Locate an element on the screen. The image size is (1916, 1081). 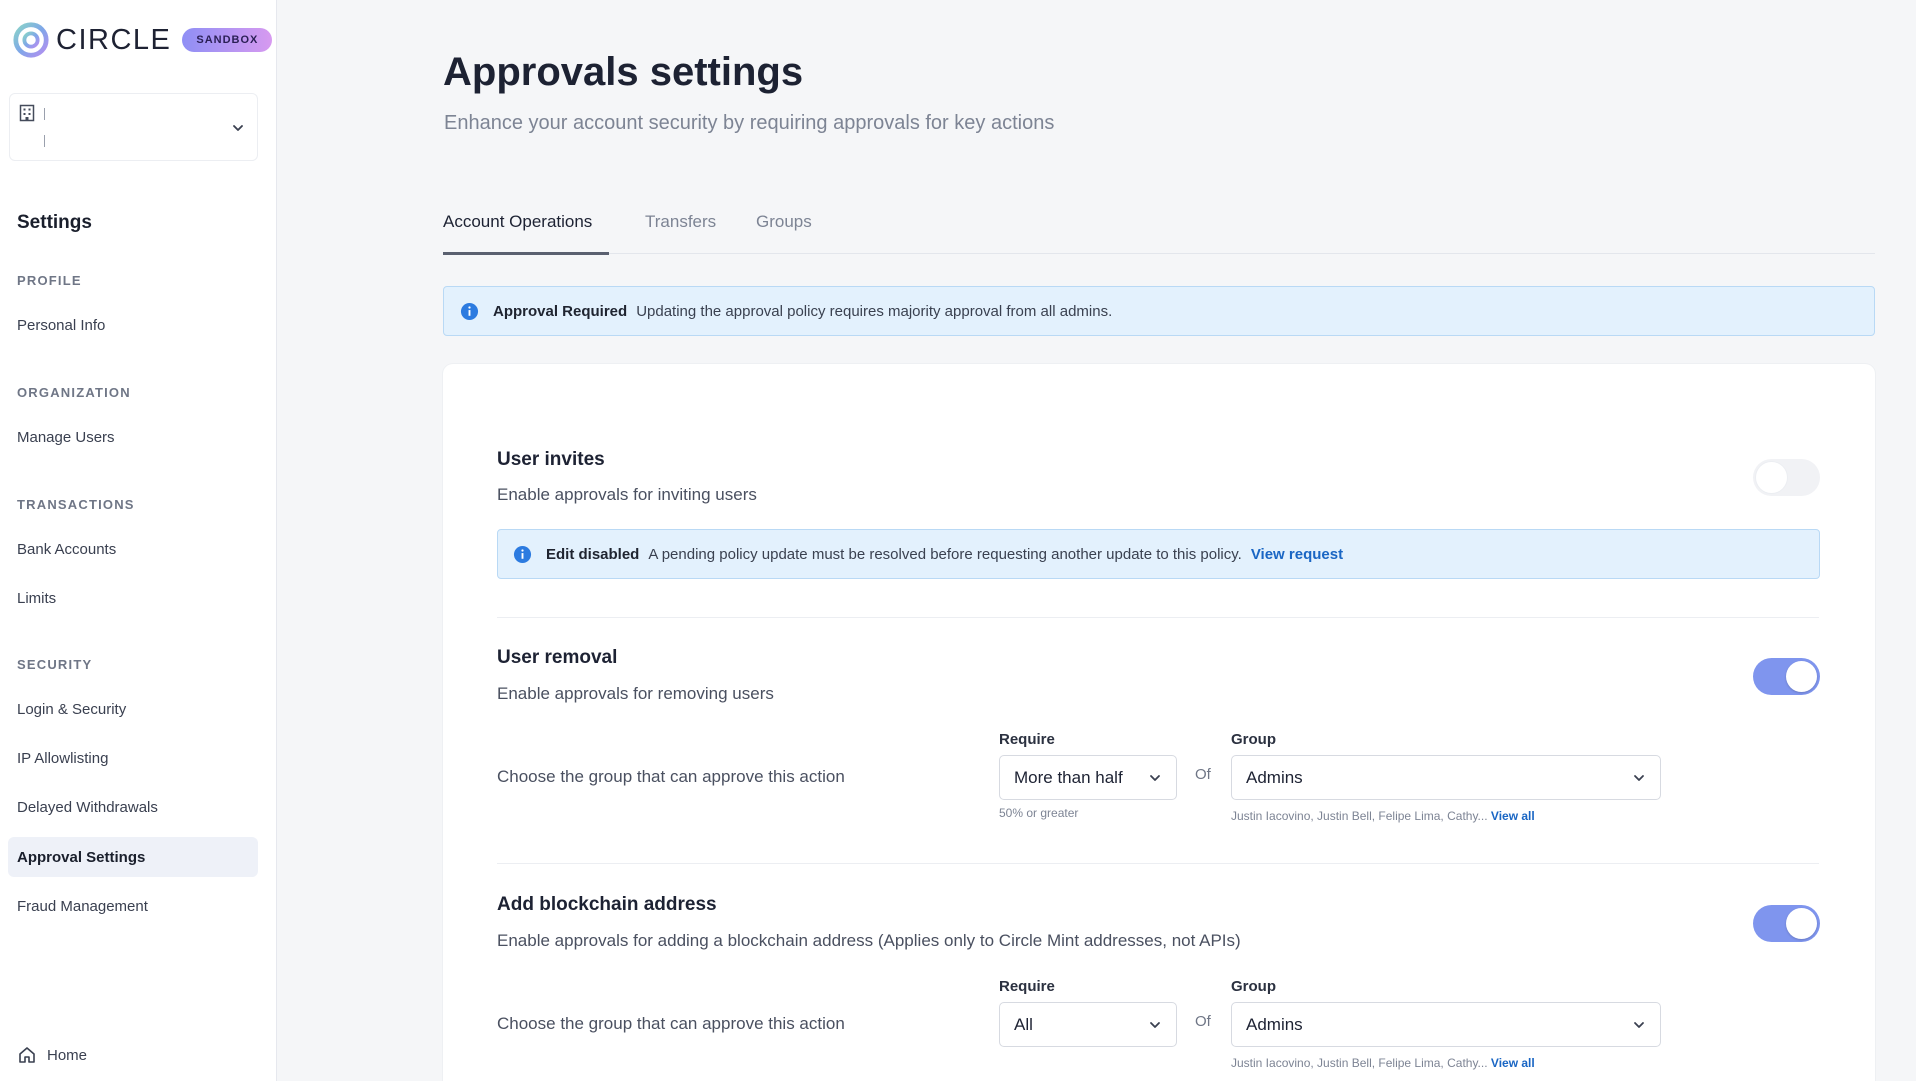
require-value: All is located at coordinates (1023, 1024).